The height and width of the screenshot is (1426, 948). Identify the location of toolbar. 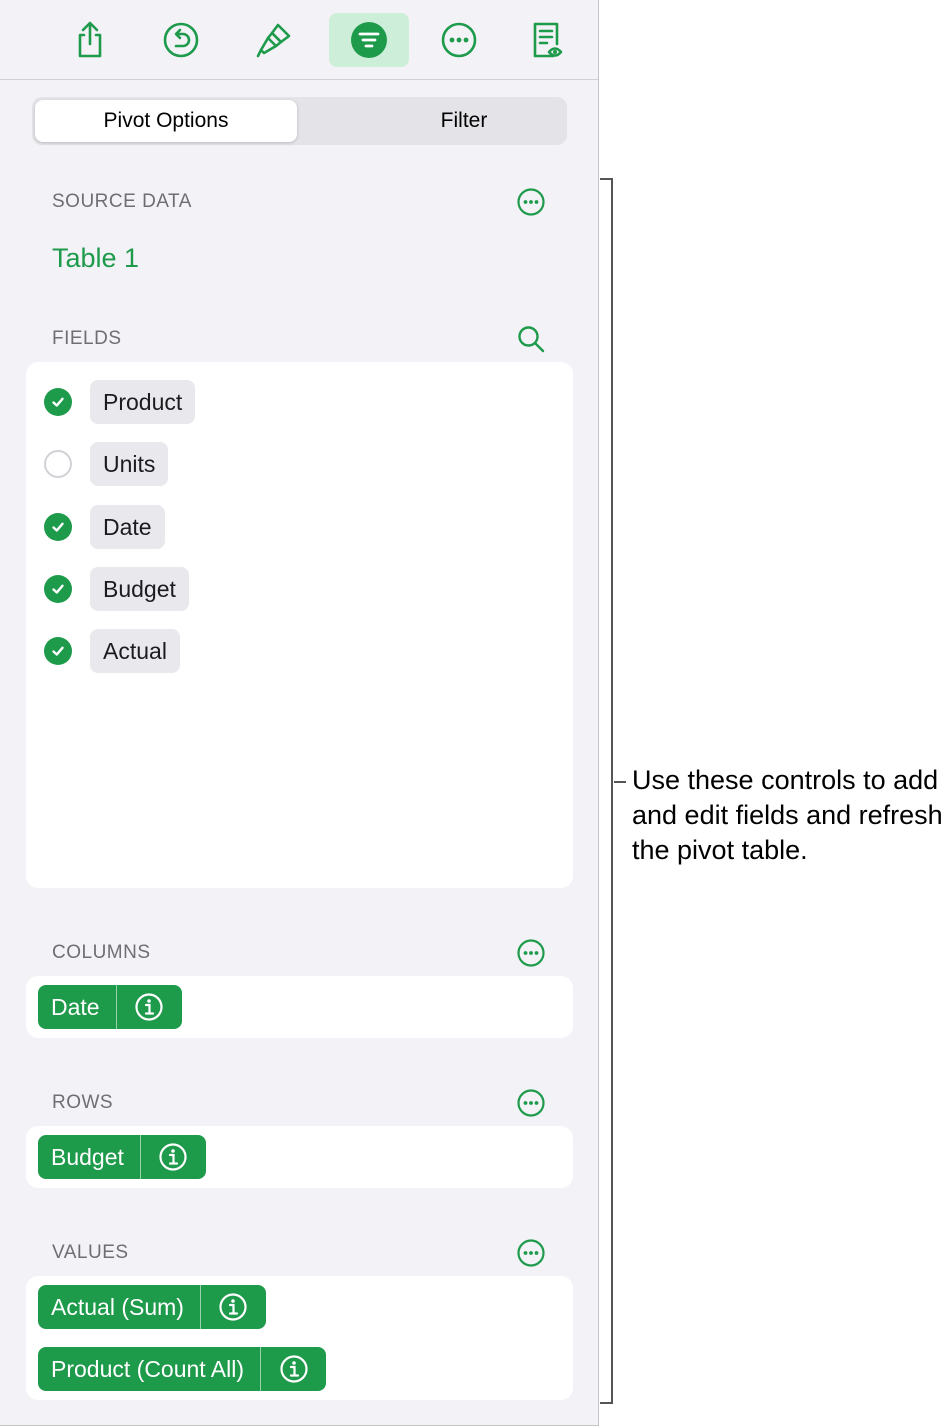
(299, 40).